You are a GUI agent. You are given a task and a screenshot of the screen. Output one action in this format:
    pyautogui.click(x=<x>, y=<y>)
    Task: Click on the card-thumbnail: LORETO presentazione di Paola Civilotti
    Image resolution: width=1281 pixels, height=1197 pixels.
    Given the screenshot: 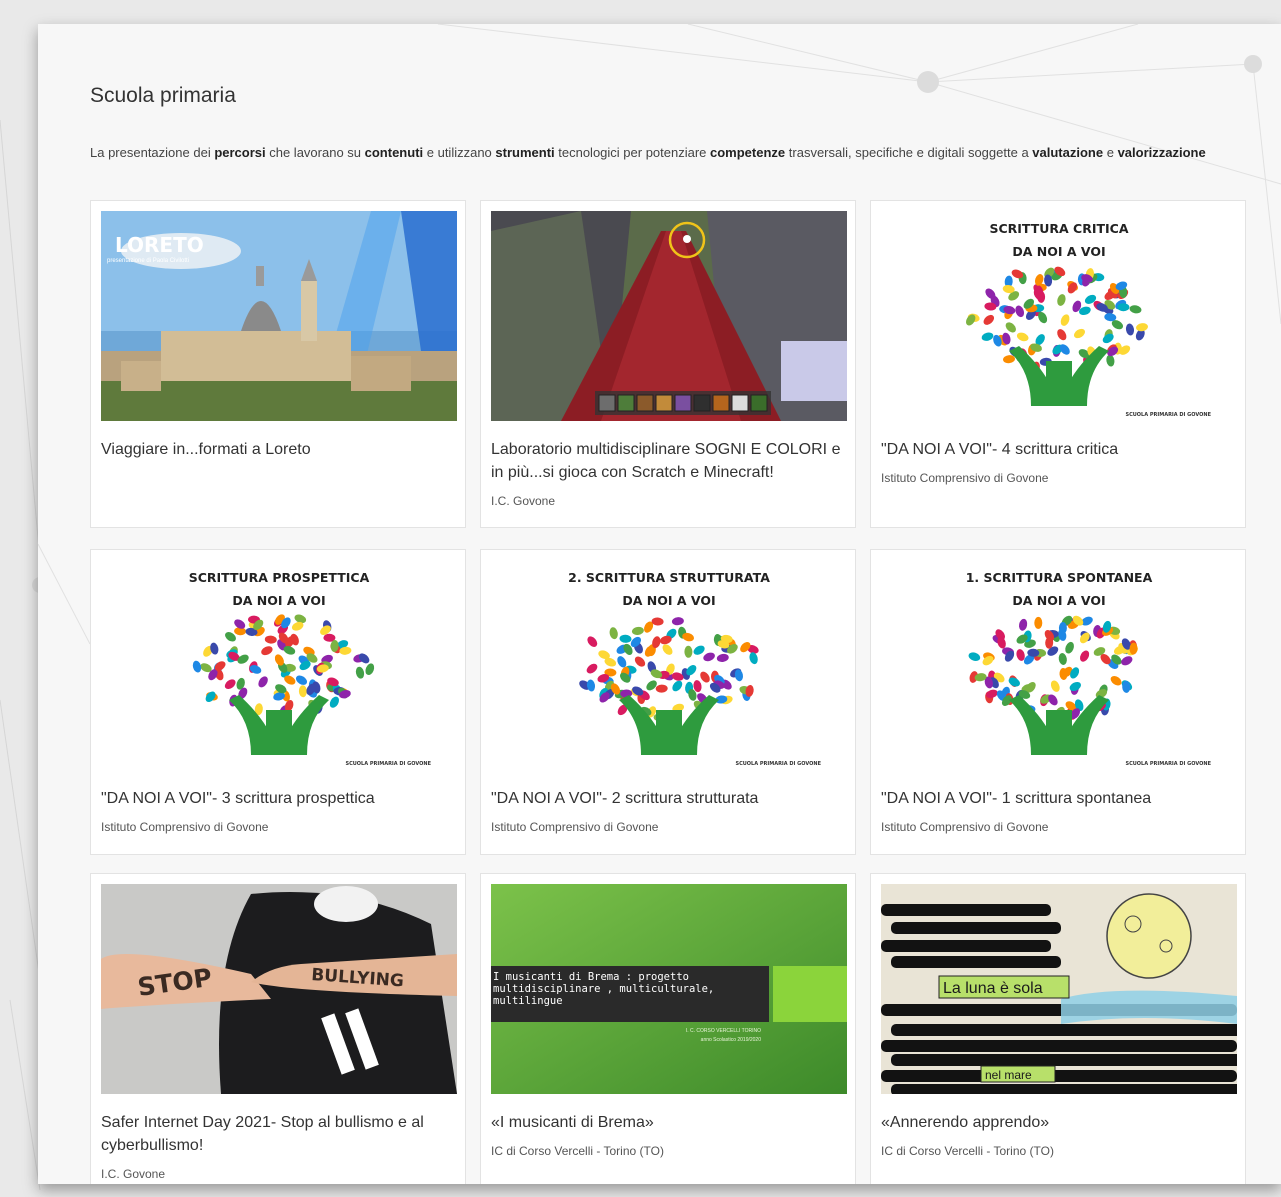 What is the action you would take?
    pyautogui.click(x=279, y=316)
    